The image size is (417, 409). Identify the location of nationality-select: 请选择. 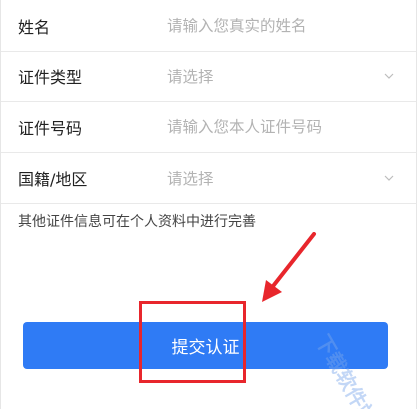
(190, 178).